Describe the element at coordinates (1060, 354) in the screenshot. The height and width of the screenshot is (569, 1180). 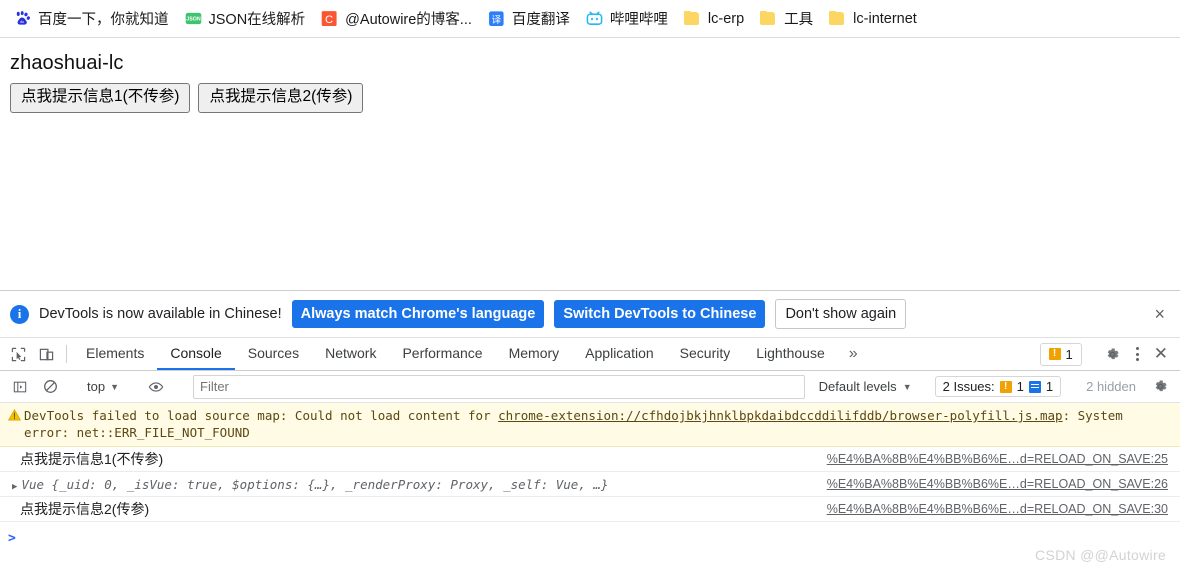
I see `warning-count-badge: ! 1` at that location.